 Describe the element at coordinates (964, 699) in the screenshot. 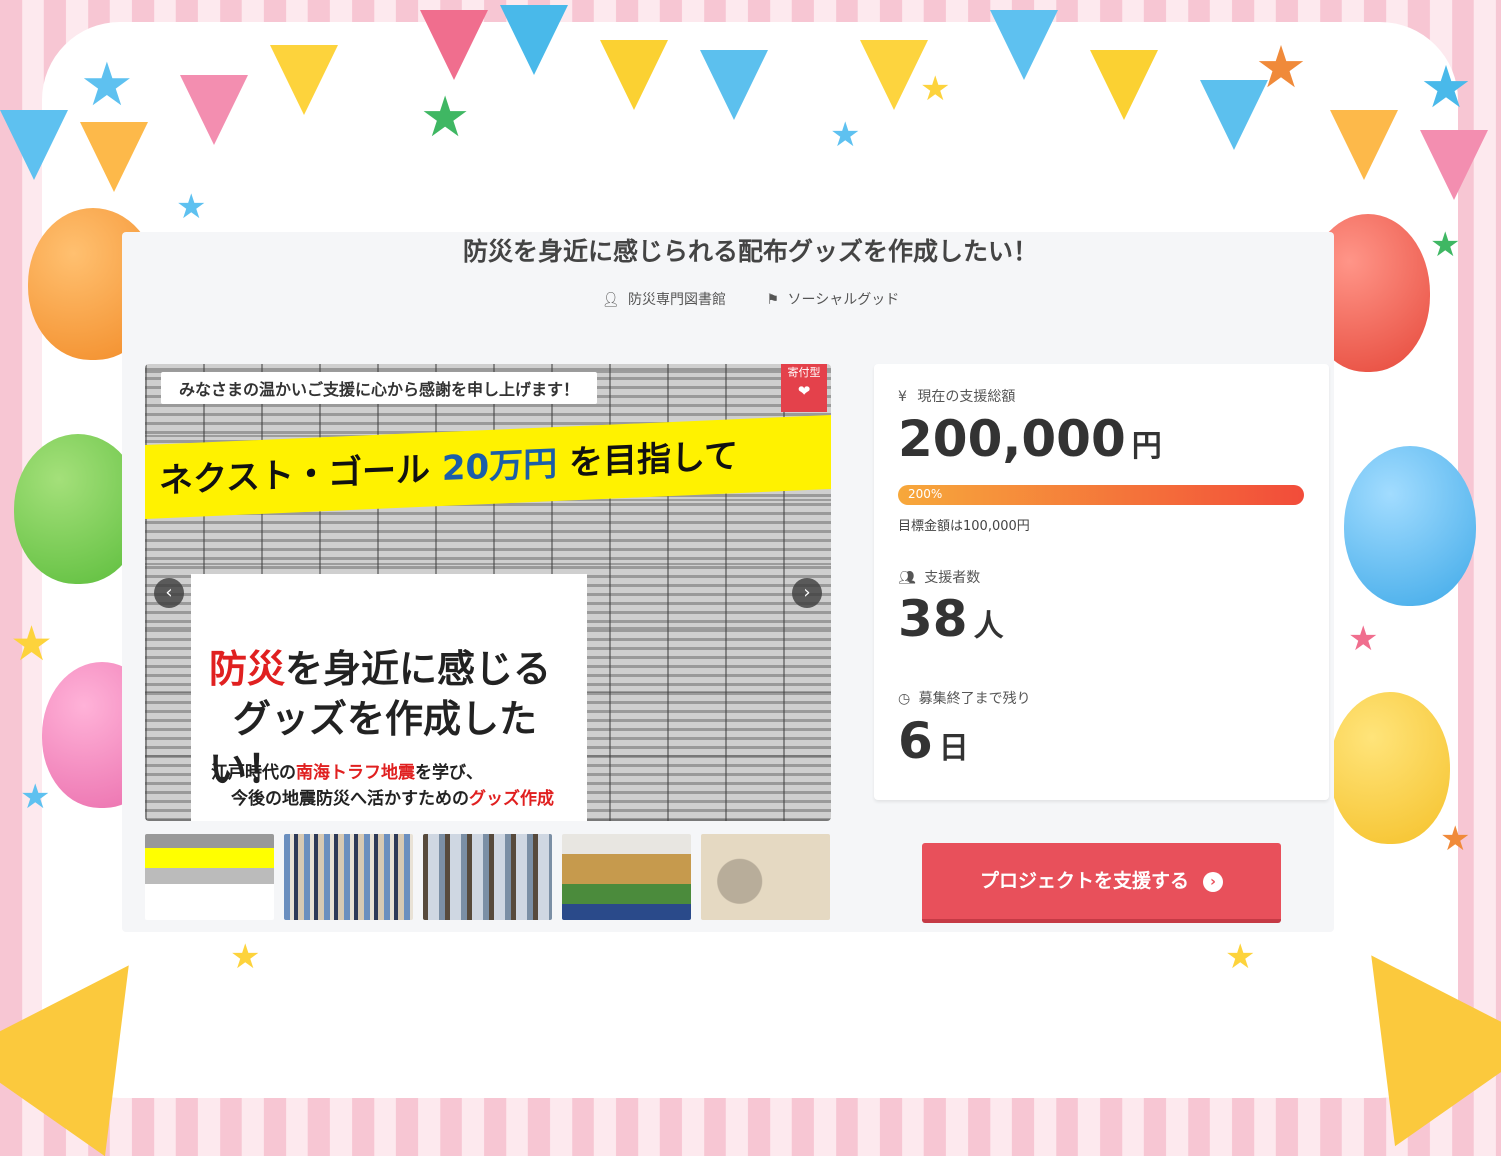

I see `remaining-label: ◷ 募集終了まで残り` at that location.